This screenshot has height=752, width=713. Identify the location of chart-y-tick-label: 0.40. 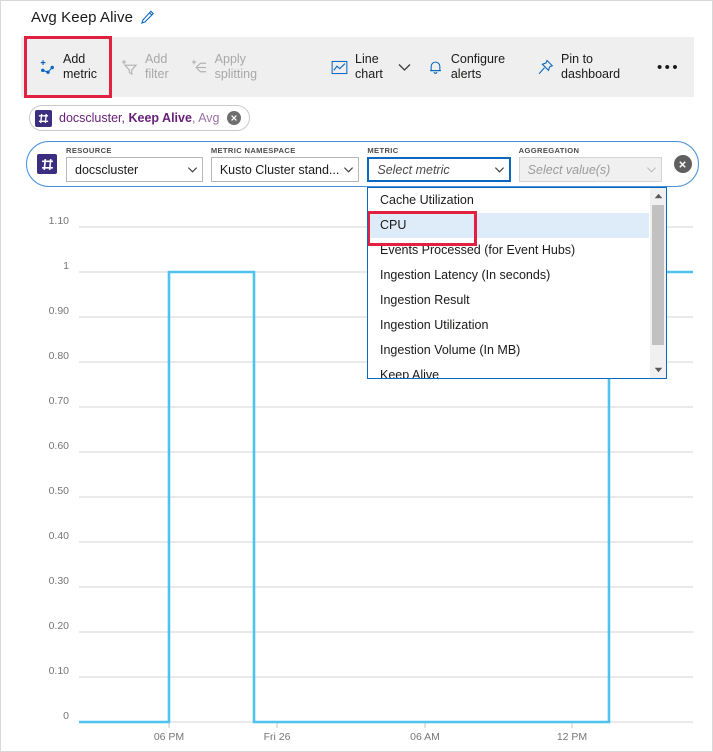
(59, 536).